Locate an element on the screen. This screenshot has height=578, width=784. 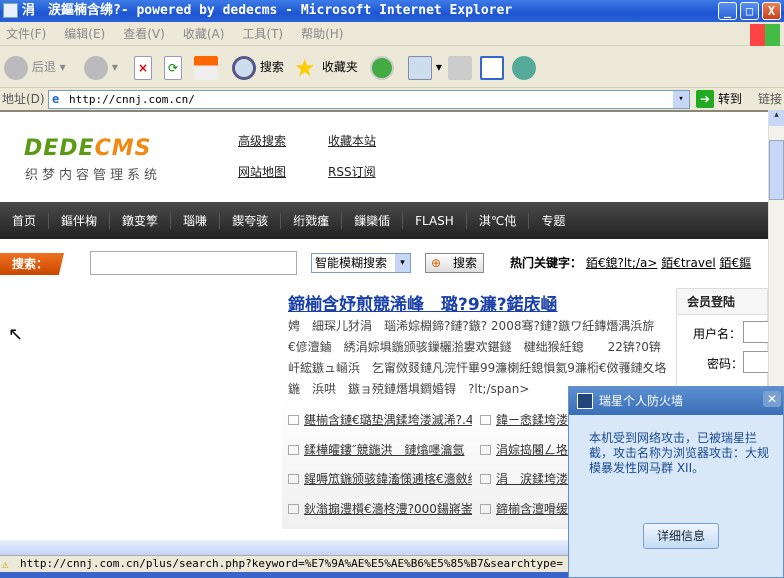
menu-tools: 工具(T) is located at coordinates (262, 34).